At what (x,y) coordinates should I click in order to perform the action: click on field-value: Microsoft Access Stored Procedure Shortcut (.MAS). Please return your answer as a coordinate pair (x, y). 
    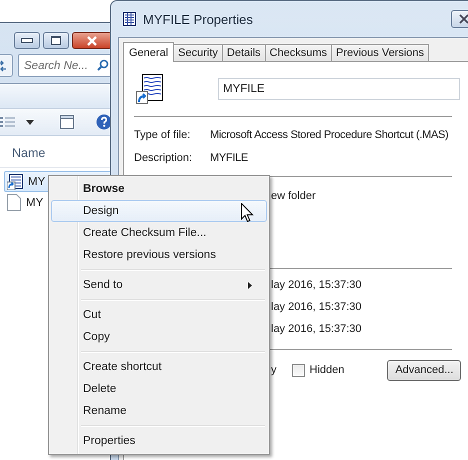
    Looking at the image, I should click on (329, 135).